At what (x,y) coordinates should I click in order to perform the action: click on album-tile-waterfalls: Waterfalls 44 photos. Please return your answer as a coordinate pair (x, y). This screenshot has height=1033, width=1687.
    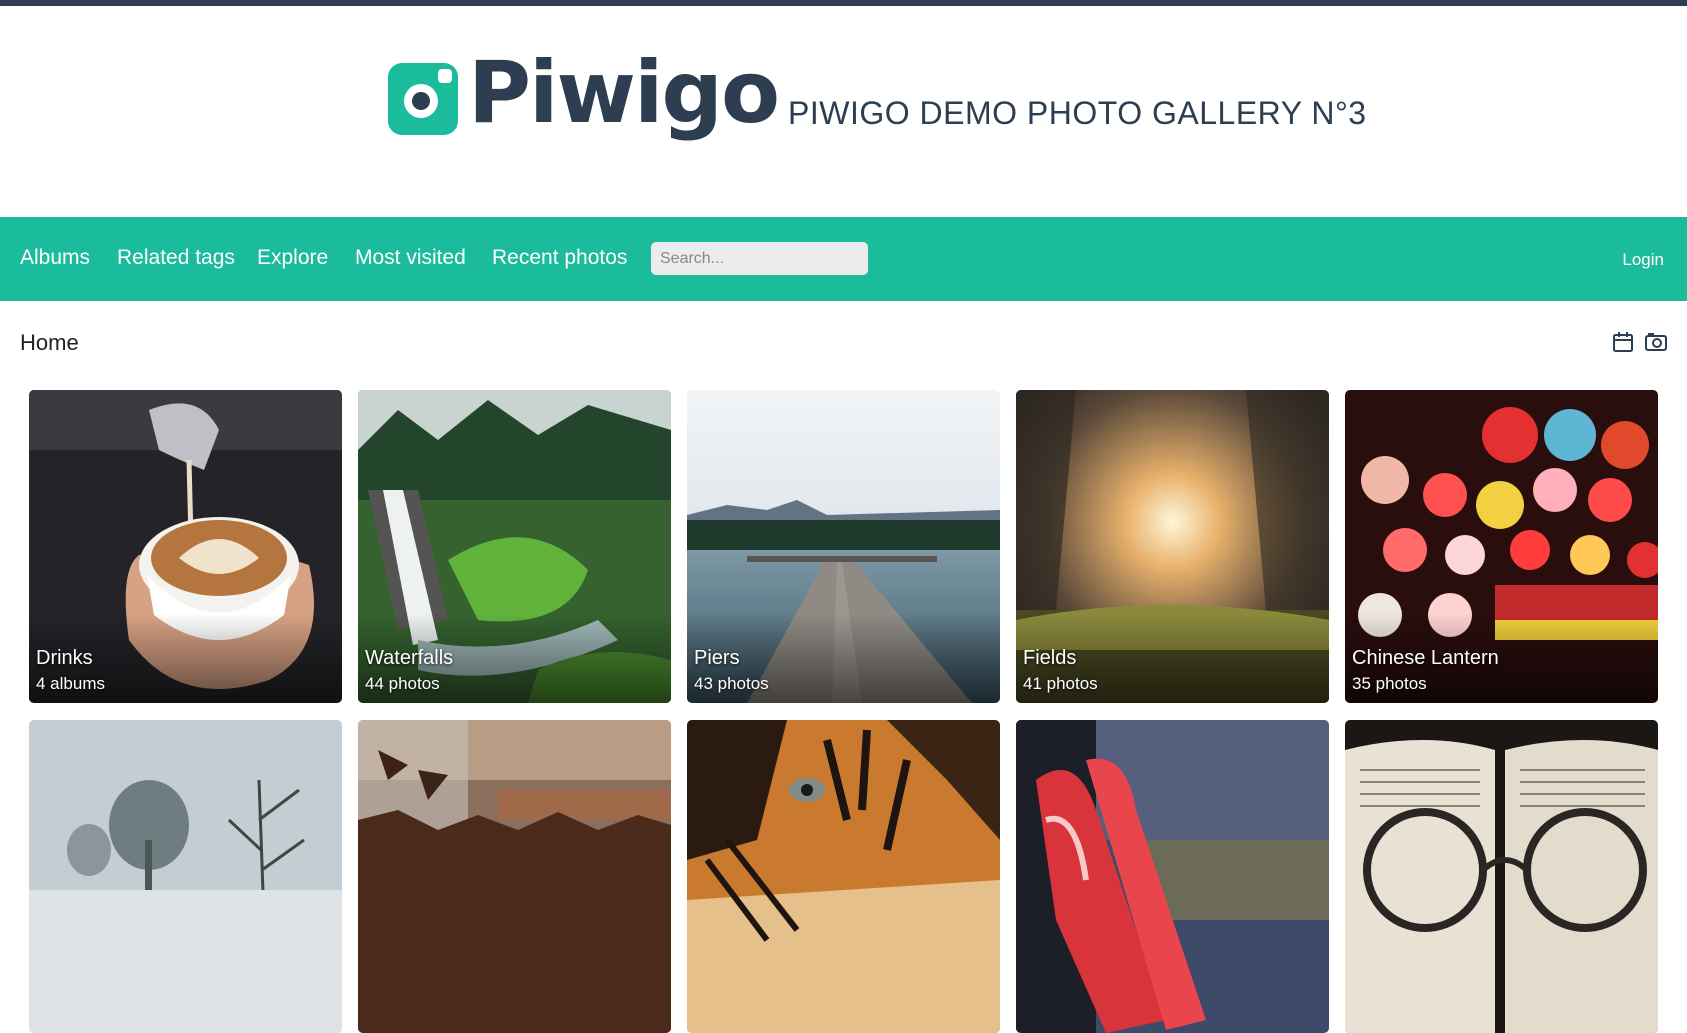
    Looking at the image, I should click on (514, 546).